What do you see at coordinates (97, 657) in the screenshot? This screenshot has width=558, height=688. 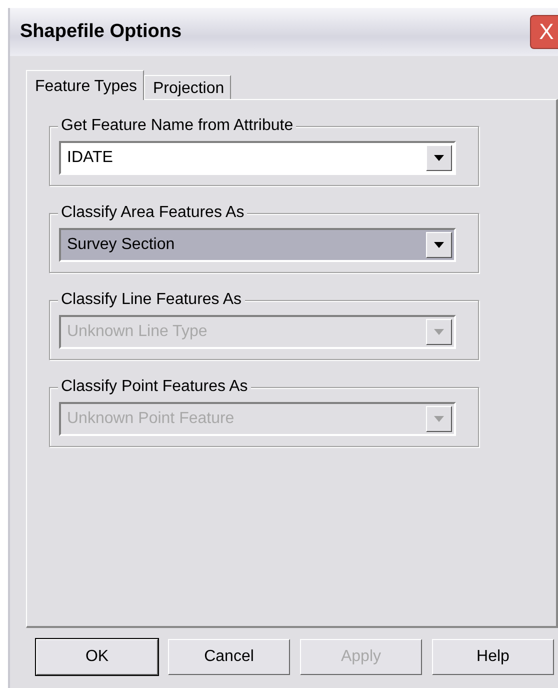 I see `dialog-button: OK` at bounding box center [97, 657].